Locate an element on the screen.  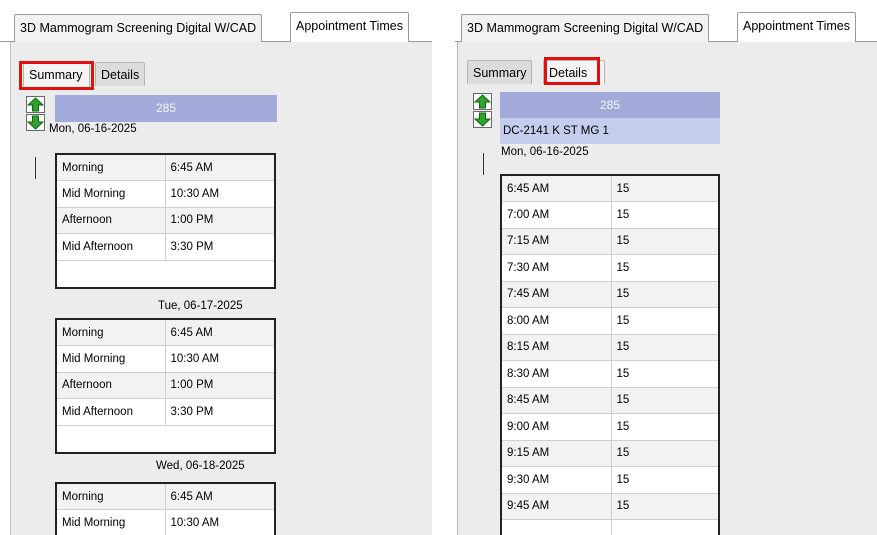
time-cell: 7:15 AM is located at coordinates (556, 241).